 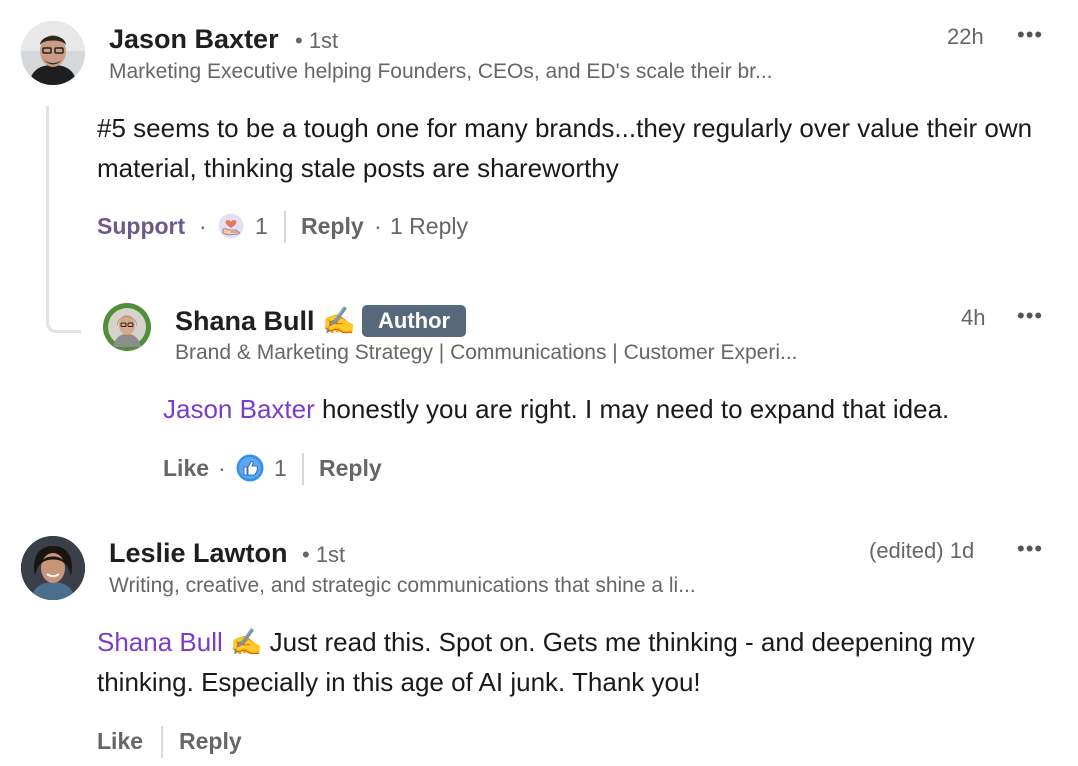 What do you see at coordinates (414, 321) in the screenshot?
I see `author-badge: Author` at bounding box center [414, 321].